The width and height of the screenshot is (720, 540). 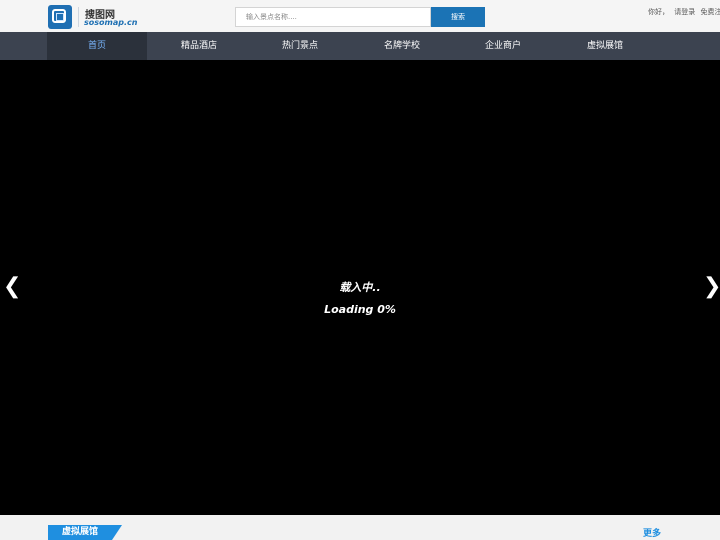 What do you see at coordinates (710, 12) in the screenshot?
I see `register-link: 免费注册` at bounding box center [710, 12].